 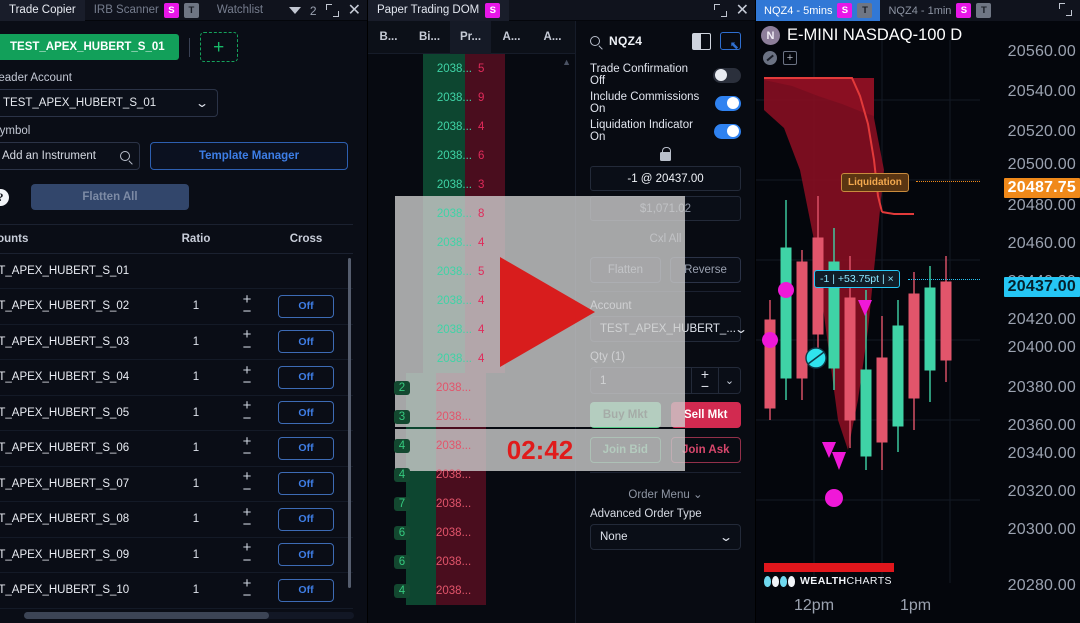 I want to click on toggle-include-commissions-switch, so click(x=727, y=103).